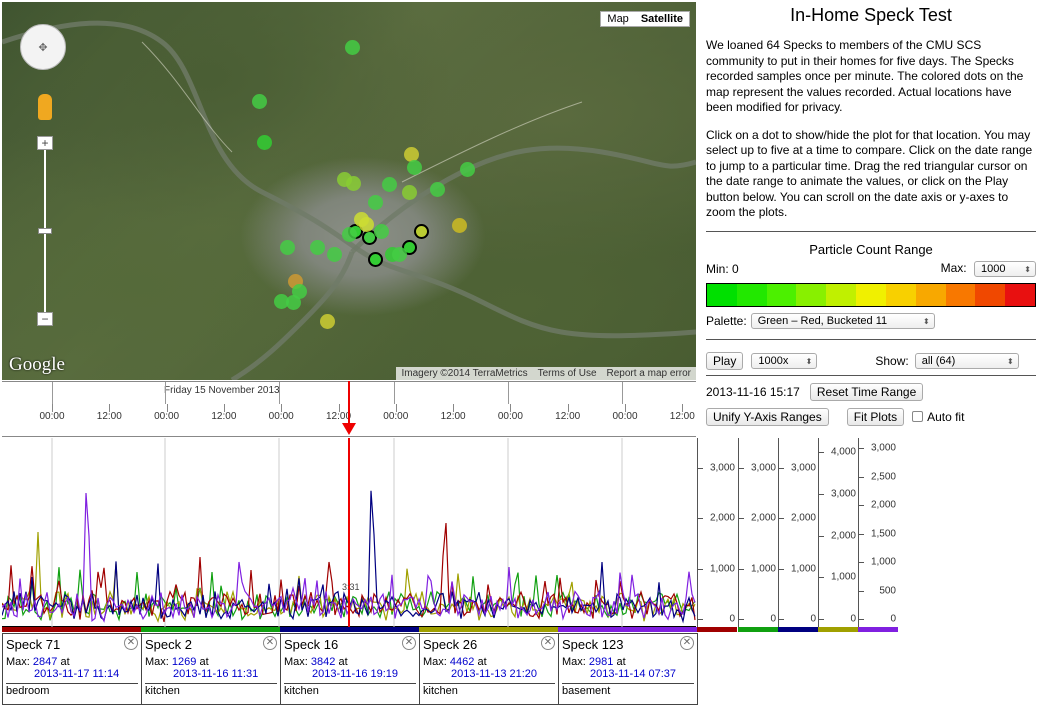  I want to click on reset-time-range-button: Reset Time Range, so click(866, 391).